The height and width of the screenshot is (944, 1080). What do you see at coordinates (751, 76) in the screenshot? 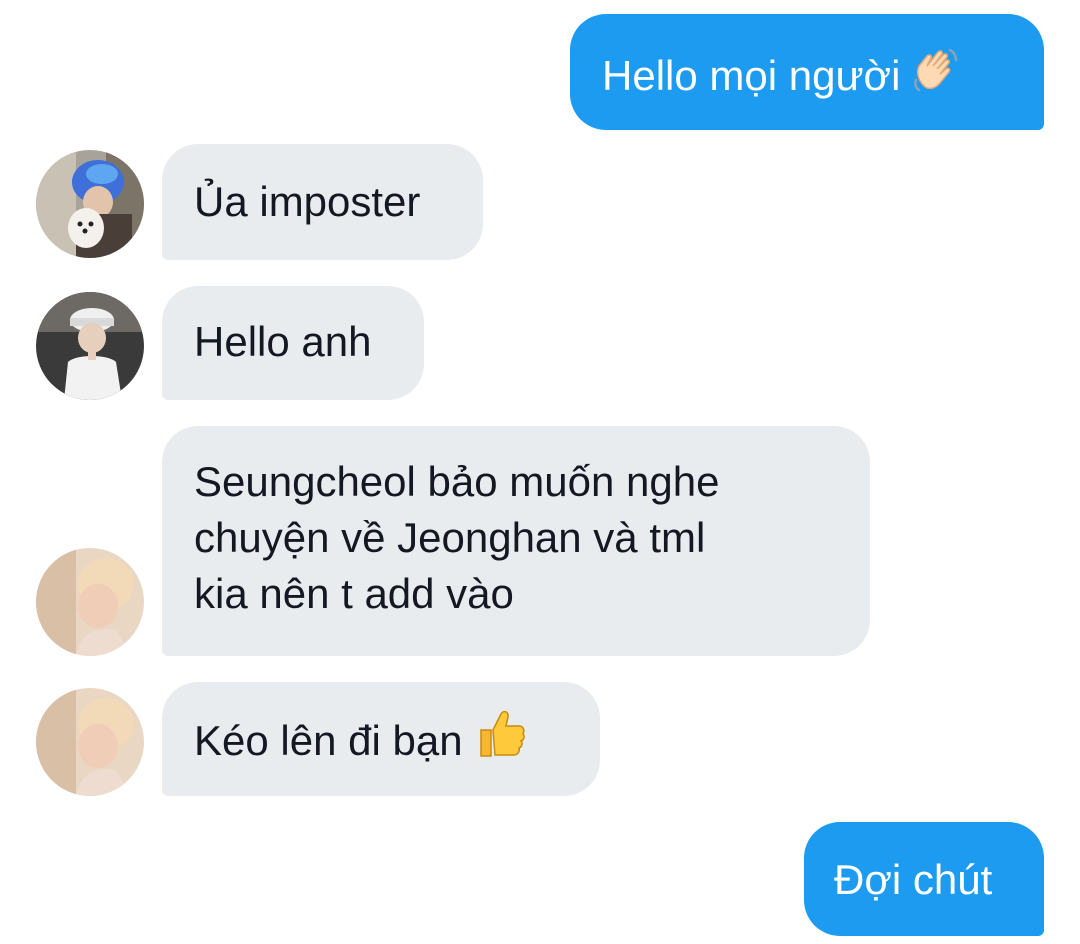
I see `message-text: Hello mọi người` at bounding box center [751, 76].